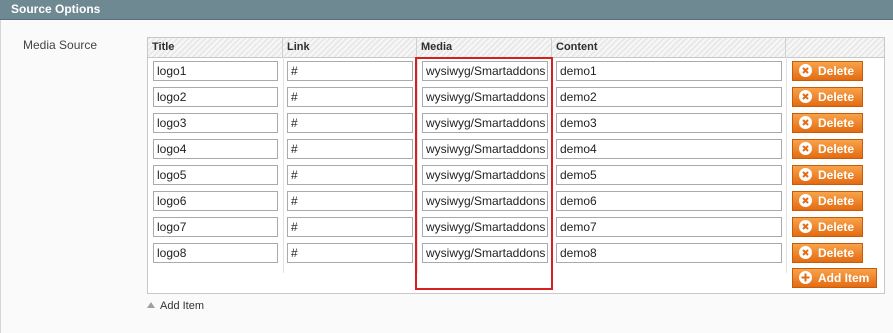 This screenshot has height=333, width=893. What do you see at coordinates (215, 253) in the screenshot?
I see `title-input: logo8` at bounding box center [215, 253].